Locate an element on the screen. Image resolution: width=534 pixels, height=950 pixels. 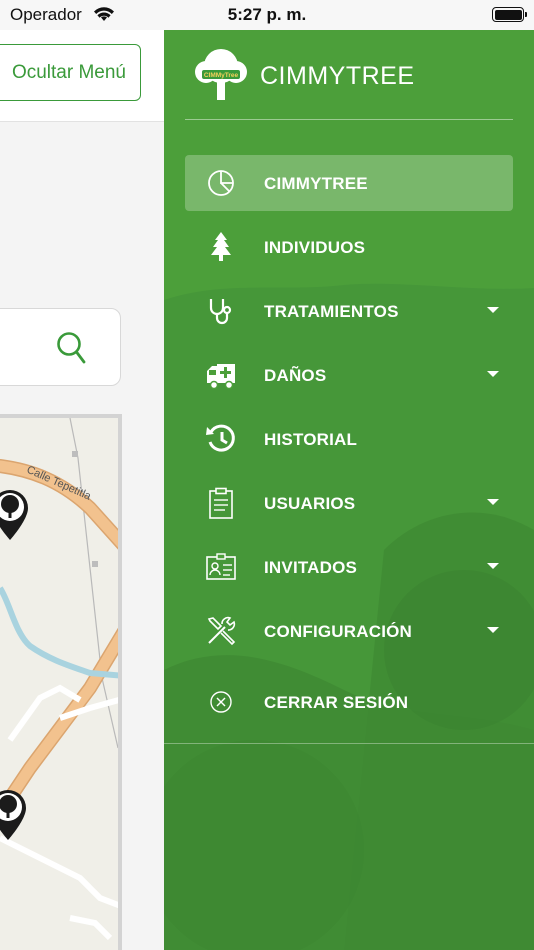
tools-icon is located at coordinates (221, 631).